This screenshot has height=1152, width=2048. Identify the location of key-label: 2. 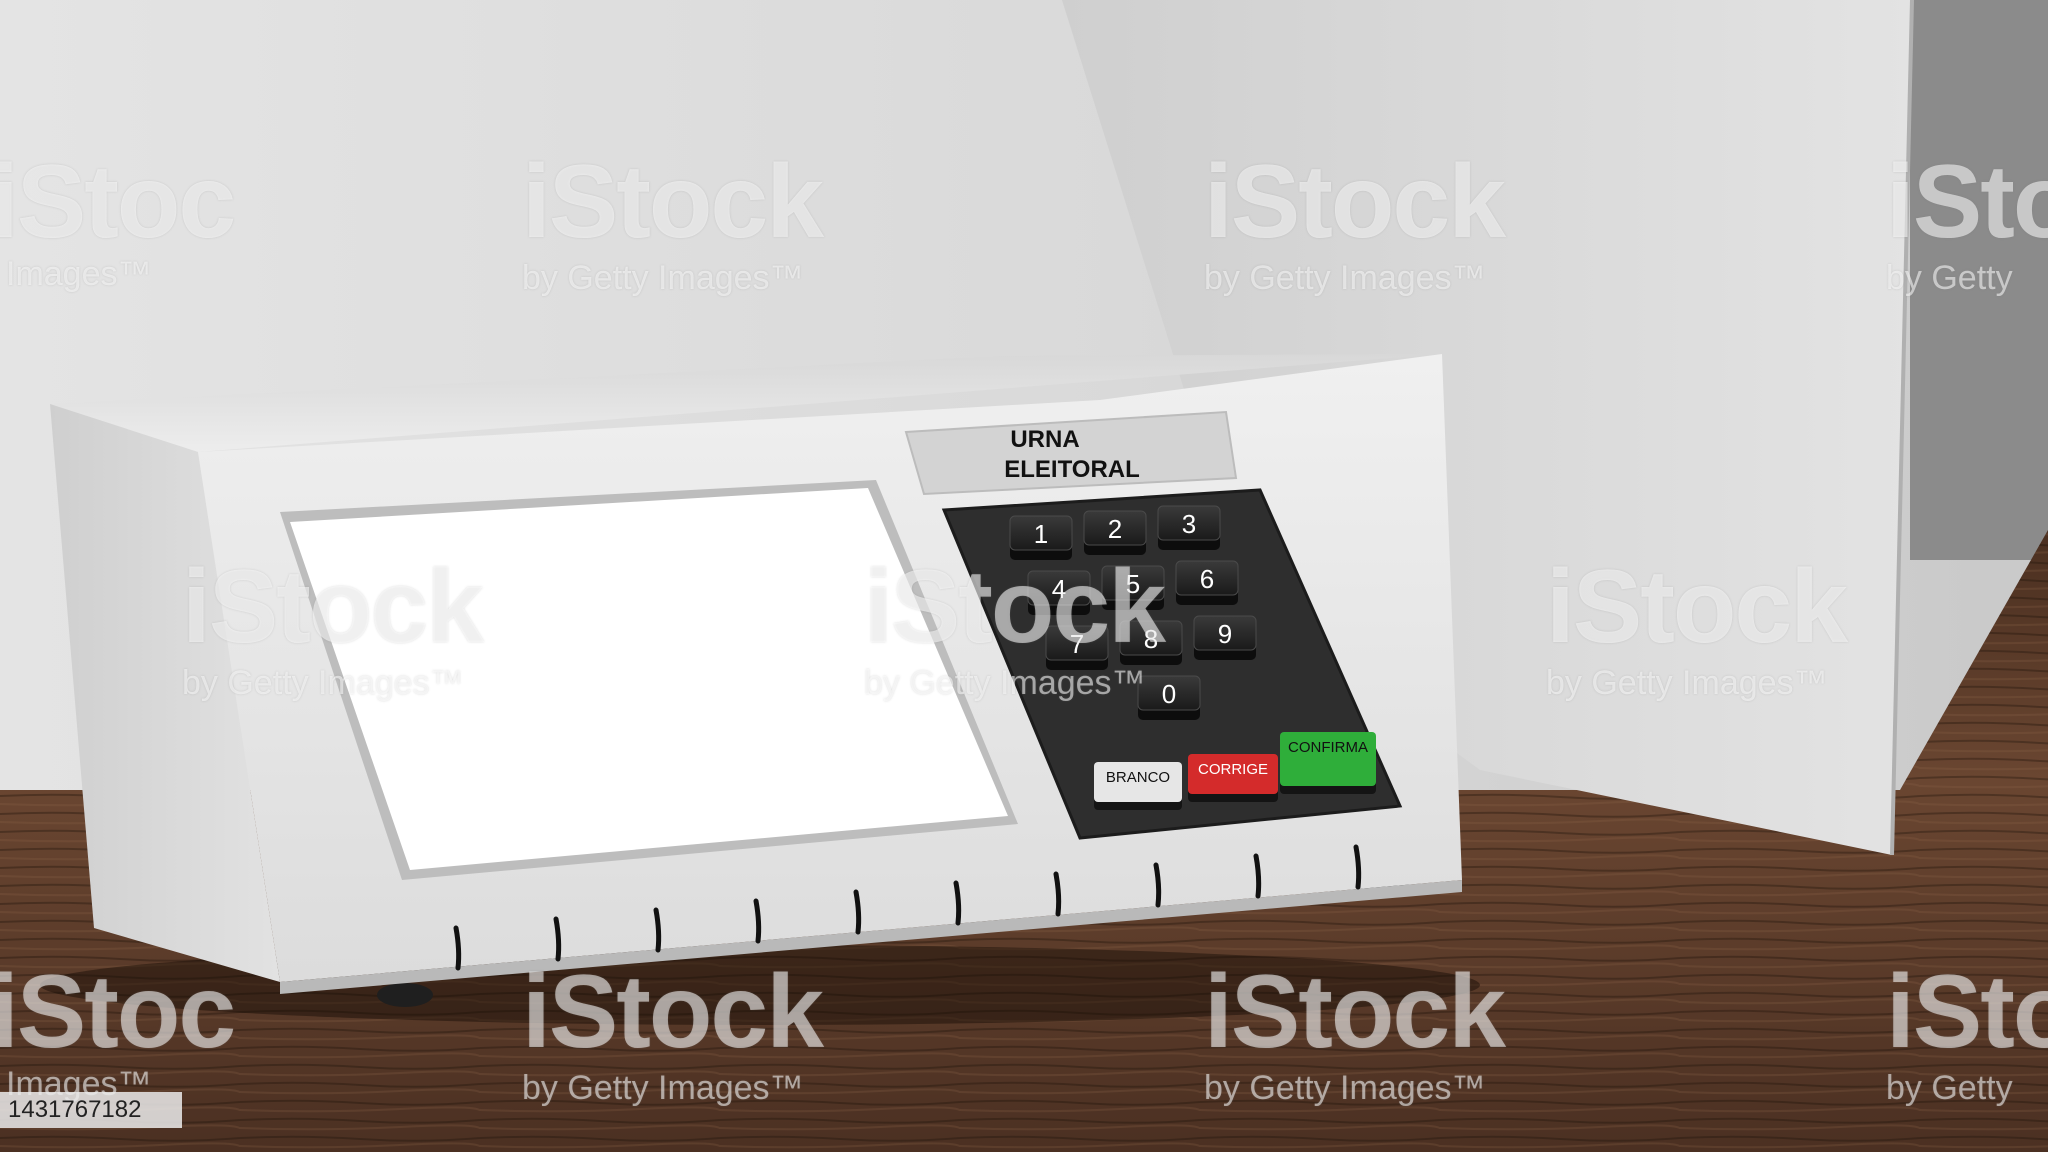
(1115, 529).